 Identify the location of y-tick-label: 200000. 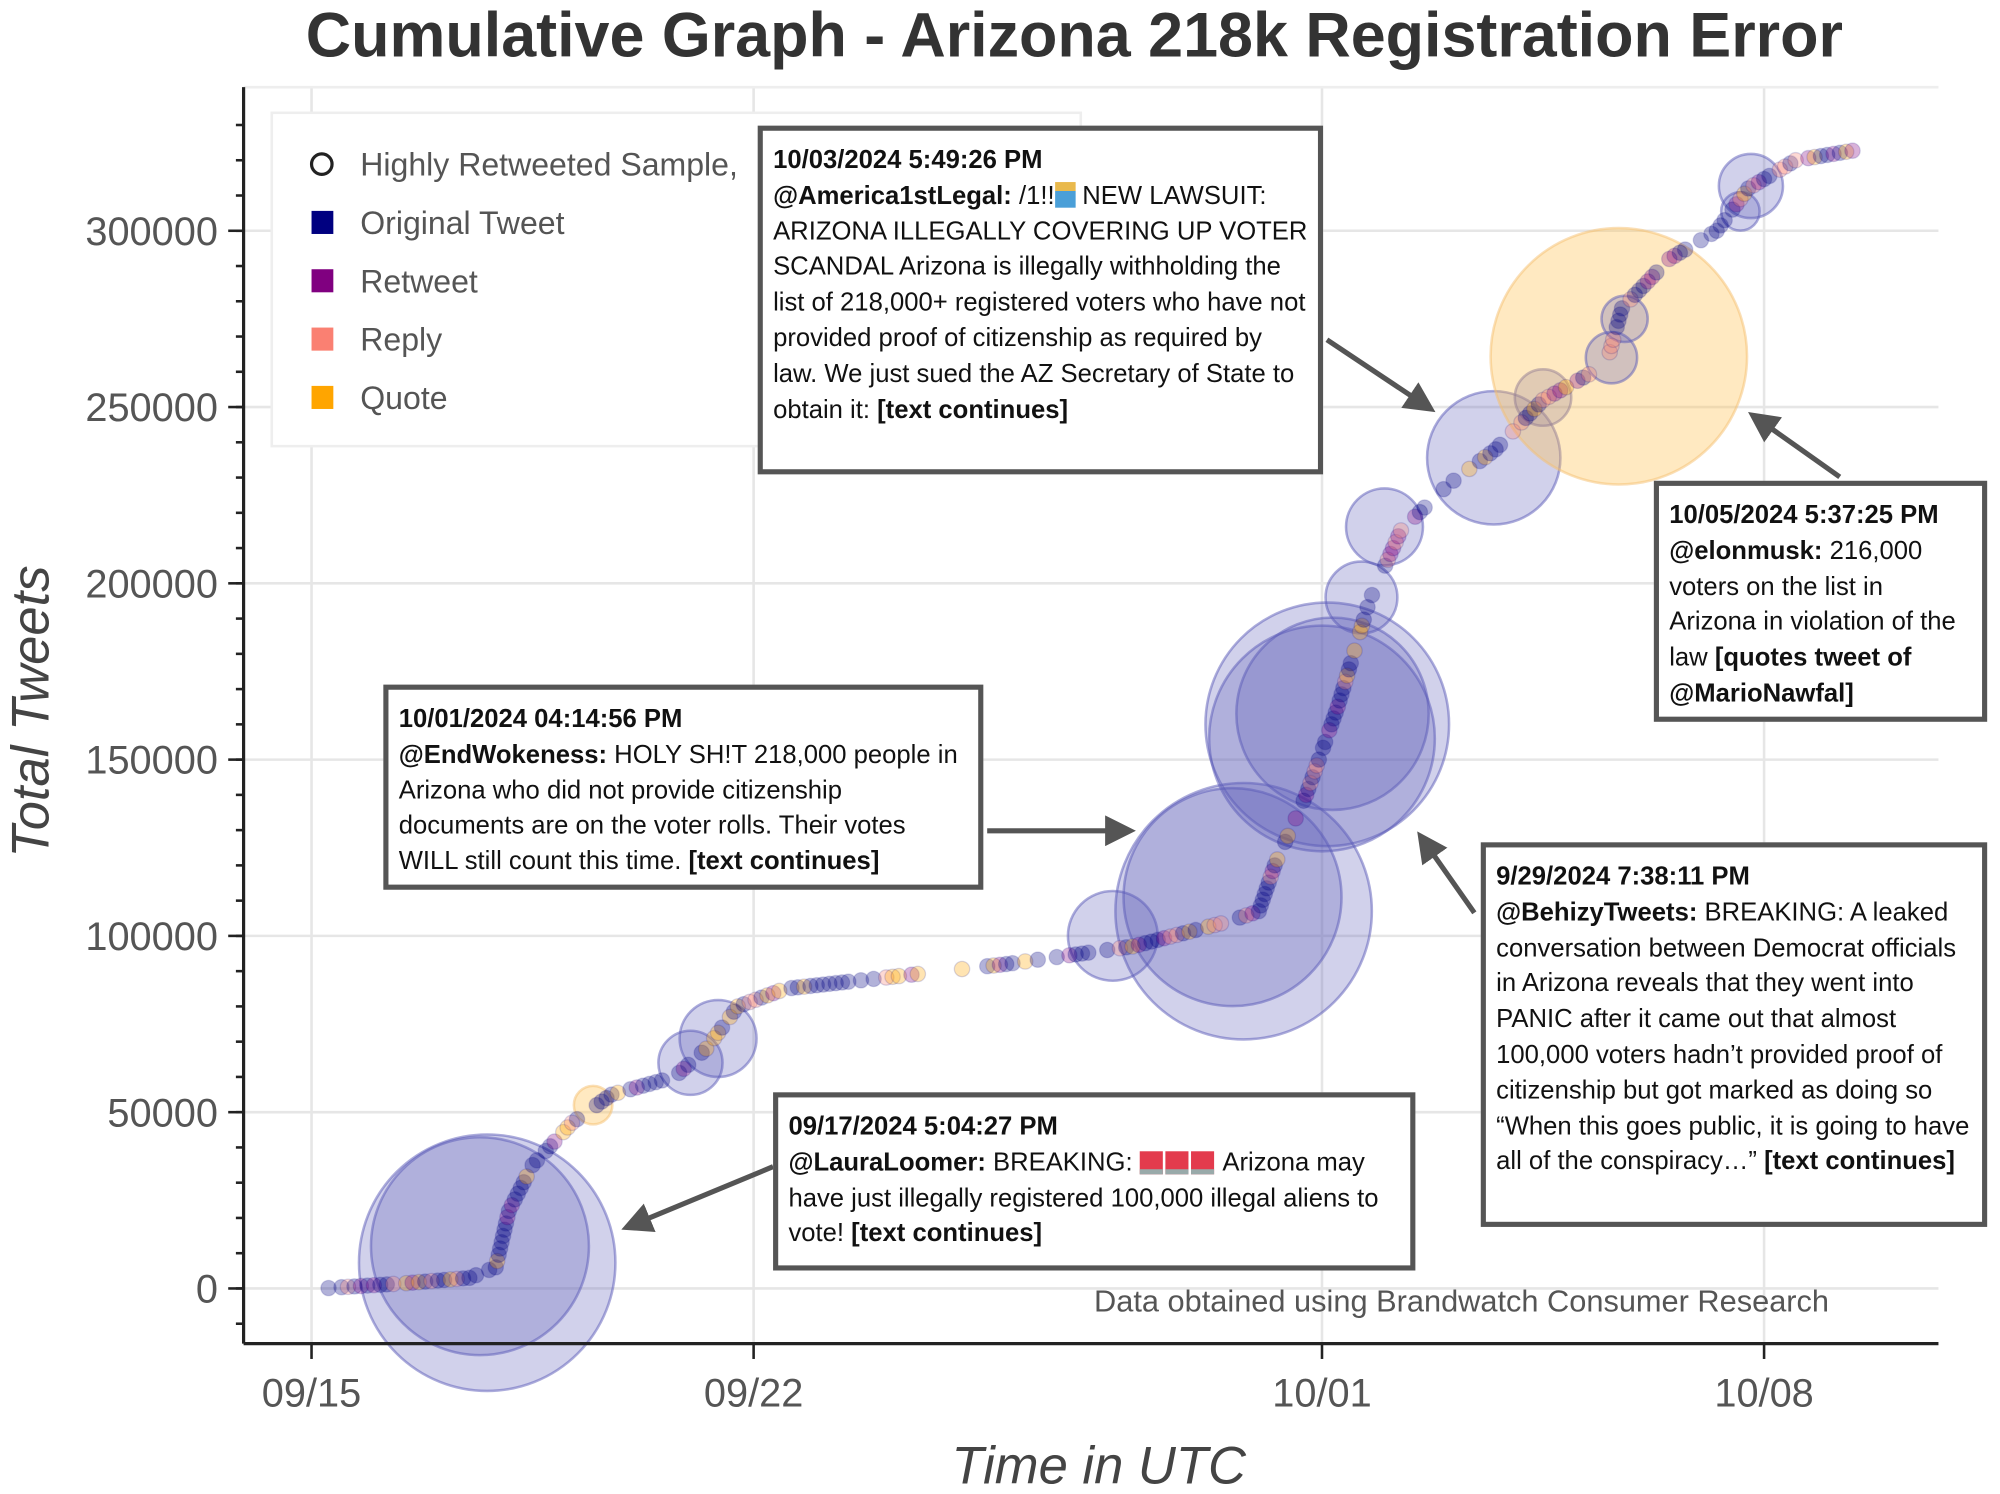
(151, 584).